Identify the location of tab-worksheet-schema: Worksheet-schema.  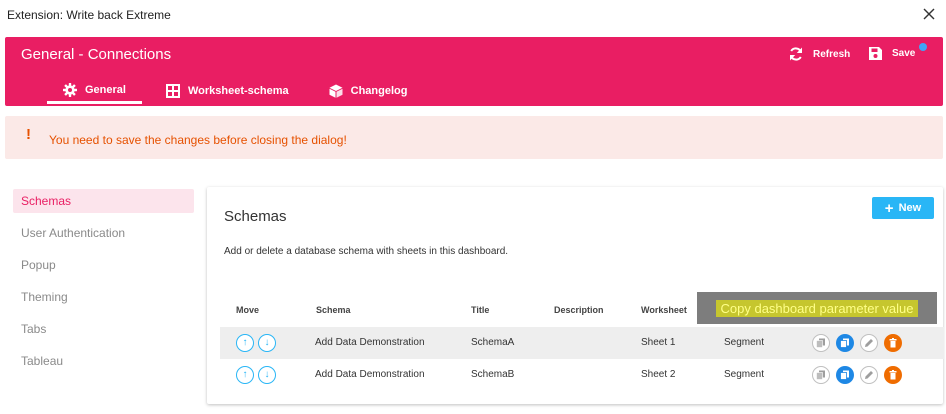
(227, 91).